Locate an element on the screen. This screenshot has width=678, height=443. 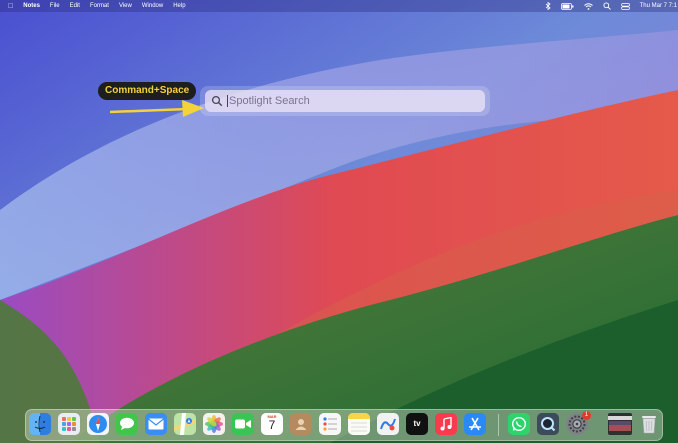
menu-view: View is located at coordinates (125, 6).